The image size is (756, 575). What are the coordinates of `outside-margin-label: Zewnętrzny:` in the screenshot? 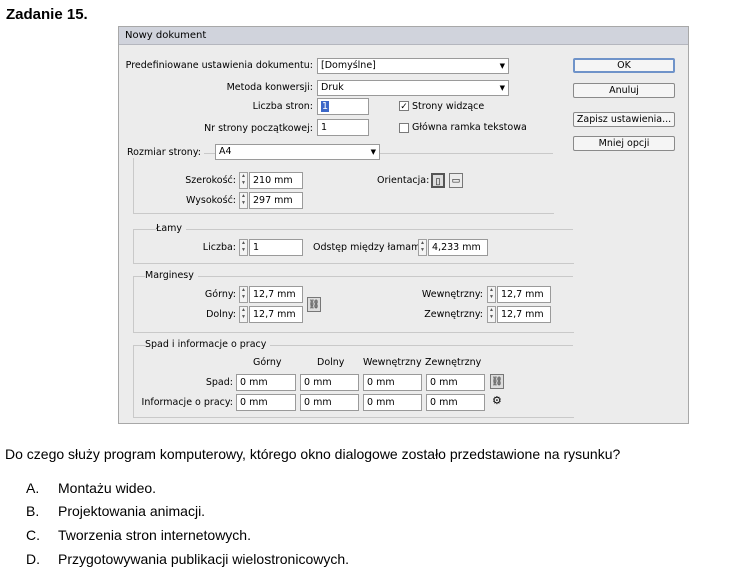 It's located at (453, 314).